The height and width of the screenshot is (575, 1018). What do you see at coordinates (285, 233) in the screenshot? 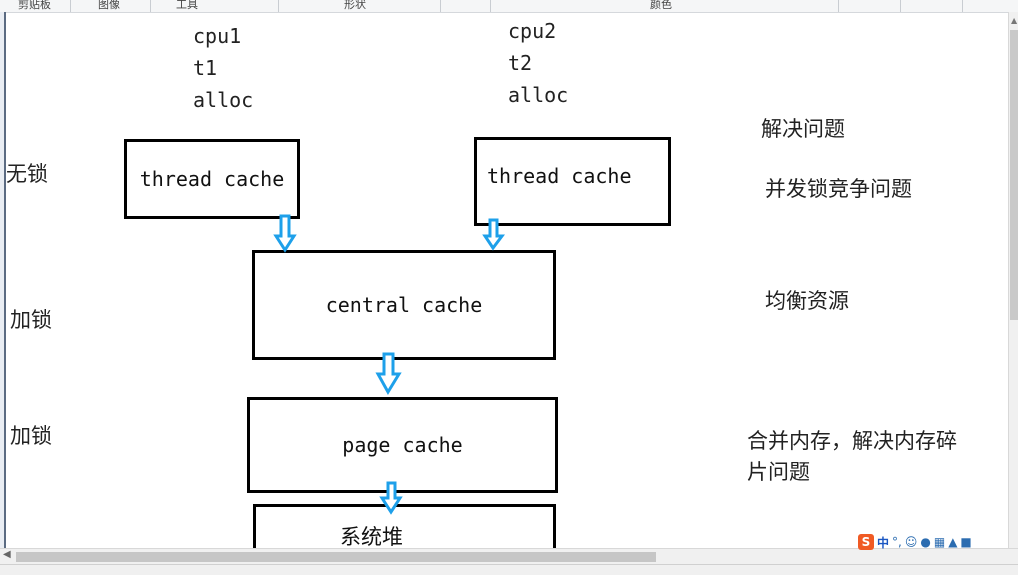
I see `arrow-thread1-to-central` at bounding box center [285, 233].